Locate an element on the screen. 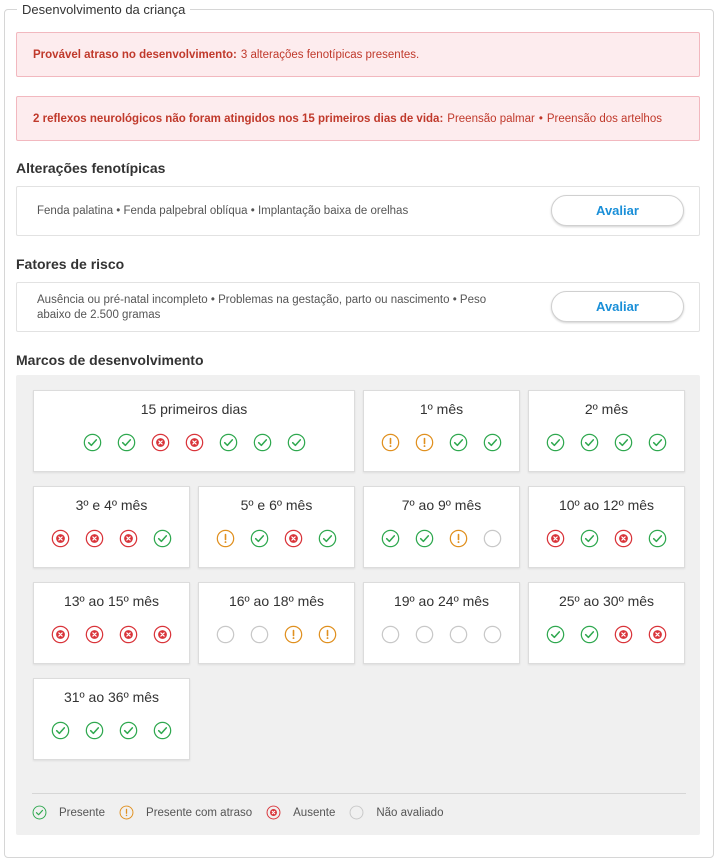  milestone-card-title: 16º ao 18º mês is located at coordinates (276, 601).